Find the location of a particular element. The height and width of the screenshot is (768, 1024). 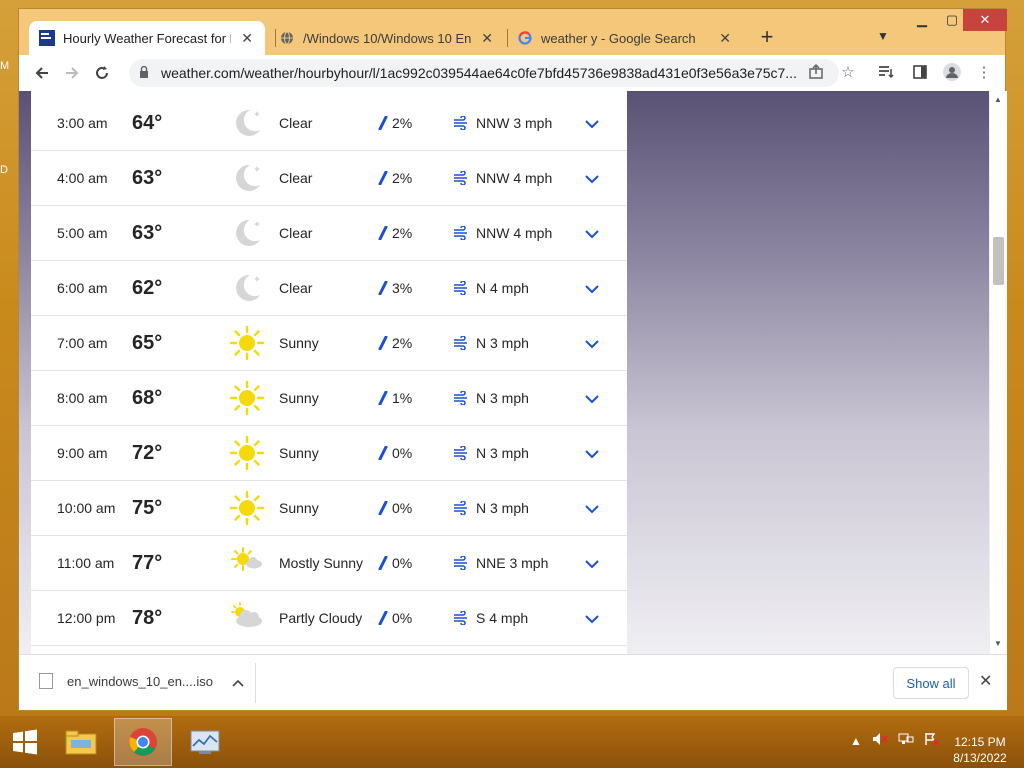

hour-temperature: 68° is located at coordinates (147, 397).